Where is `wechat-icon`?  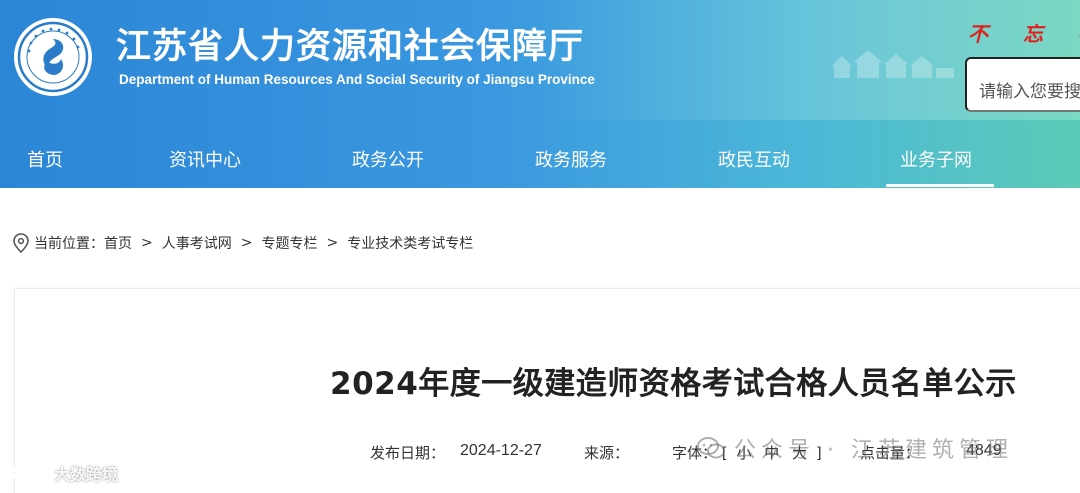
wechat-icon is located at coordinates (711, 448).